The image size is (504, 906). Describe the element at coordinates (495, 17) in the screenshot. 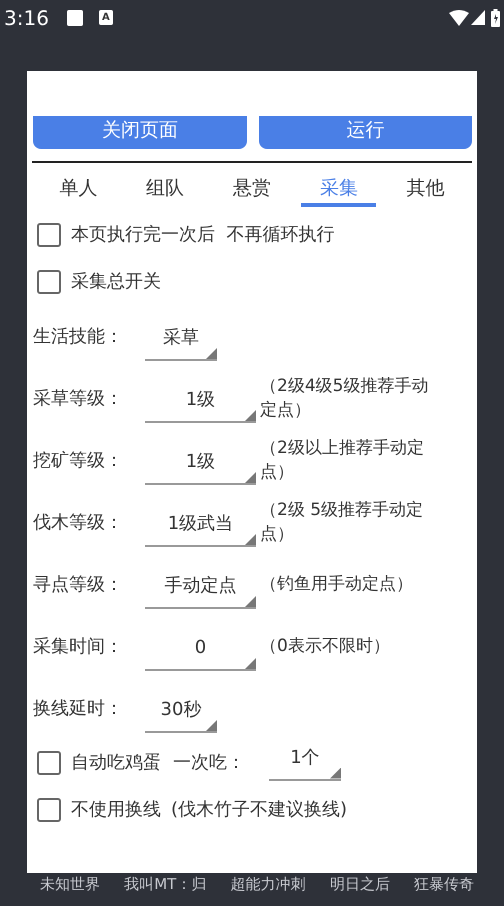

I see `battery-icon` at that location.